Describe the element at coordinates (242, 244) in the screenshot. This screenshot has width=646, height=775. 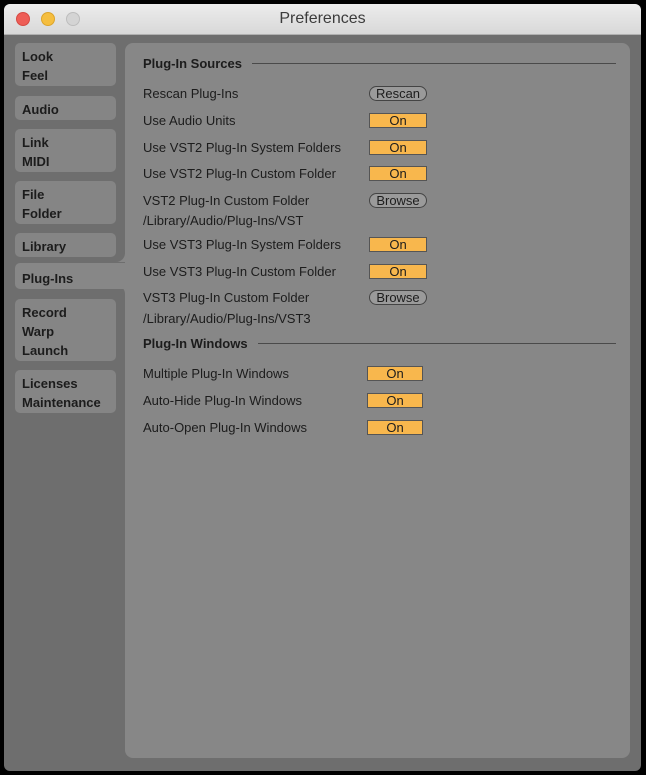
I see `vst3-system-label: Use VST3 Plug-In System Folders` at that location.